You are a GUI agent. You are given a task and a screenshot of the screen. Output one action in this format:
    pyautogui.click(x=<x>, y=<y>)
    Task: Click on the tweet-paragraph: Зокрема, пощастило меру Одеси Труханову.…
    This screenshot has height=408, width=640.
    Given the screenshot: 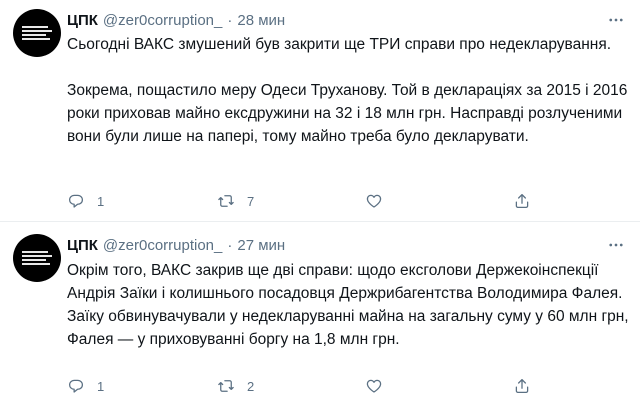 What is the action you would take?
    pyautogui.click(x=347, y=113)
    